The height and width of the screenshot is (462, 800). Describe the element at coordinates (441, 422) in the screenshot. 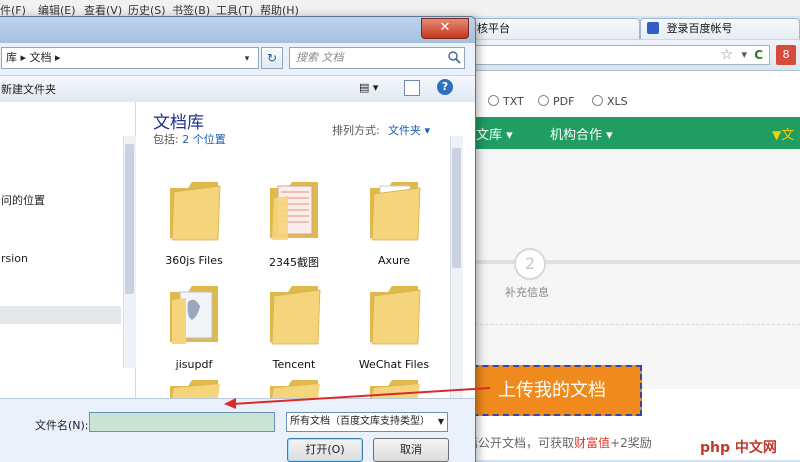

I see `chevron-down-icon: ▼` at that location.